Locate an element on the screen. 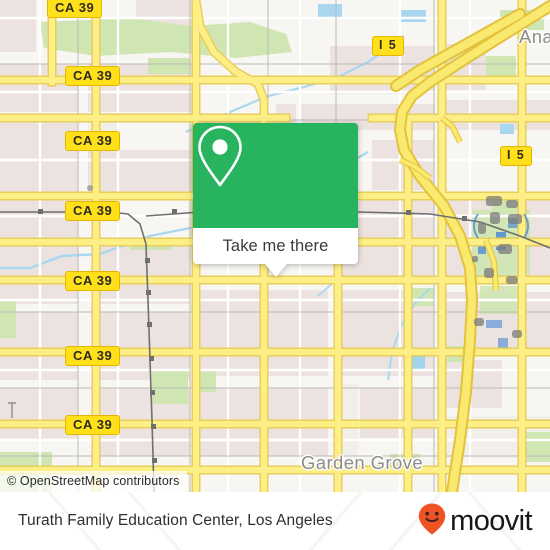 This screenshot has height=550, width=550. map-label-garden-grove: Garden Grove is located at coordinates (362, 462).